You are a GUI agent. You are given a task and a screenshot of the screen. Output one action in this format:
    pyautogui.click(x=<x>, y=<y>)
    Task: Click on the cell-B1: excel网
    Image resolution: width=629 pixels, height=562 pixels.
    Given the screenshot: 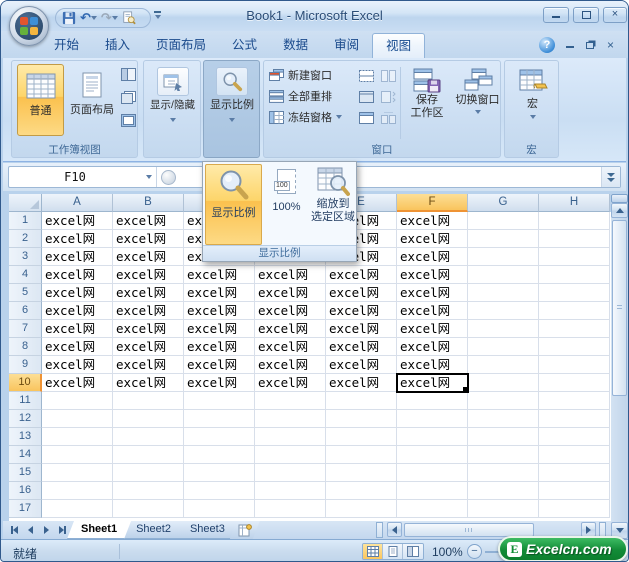 What is the action you would take?
    pyautogui.click(x=148, y=221)
    